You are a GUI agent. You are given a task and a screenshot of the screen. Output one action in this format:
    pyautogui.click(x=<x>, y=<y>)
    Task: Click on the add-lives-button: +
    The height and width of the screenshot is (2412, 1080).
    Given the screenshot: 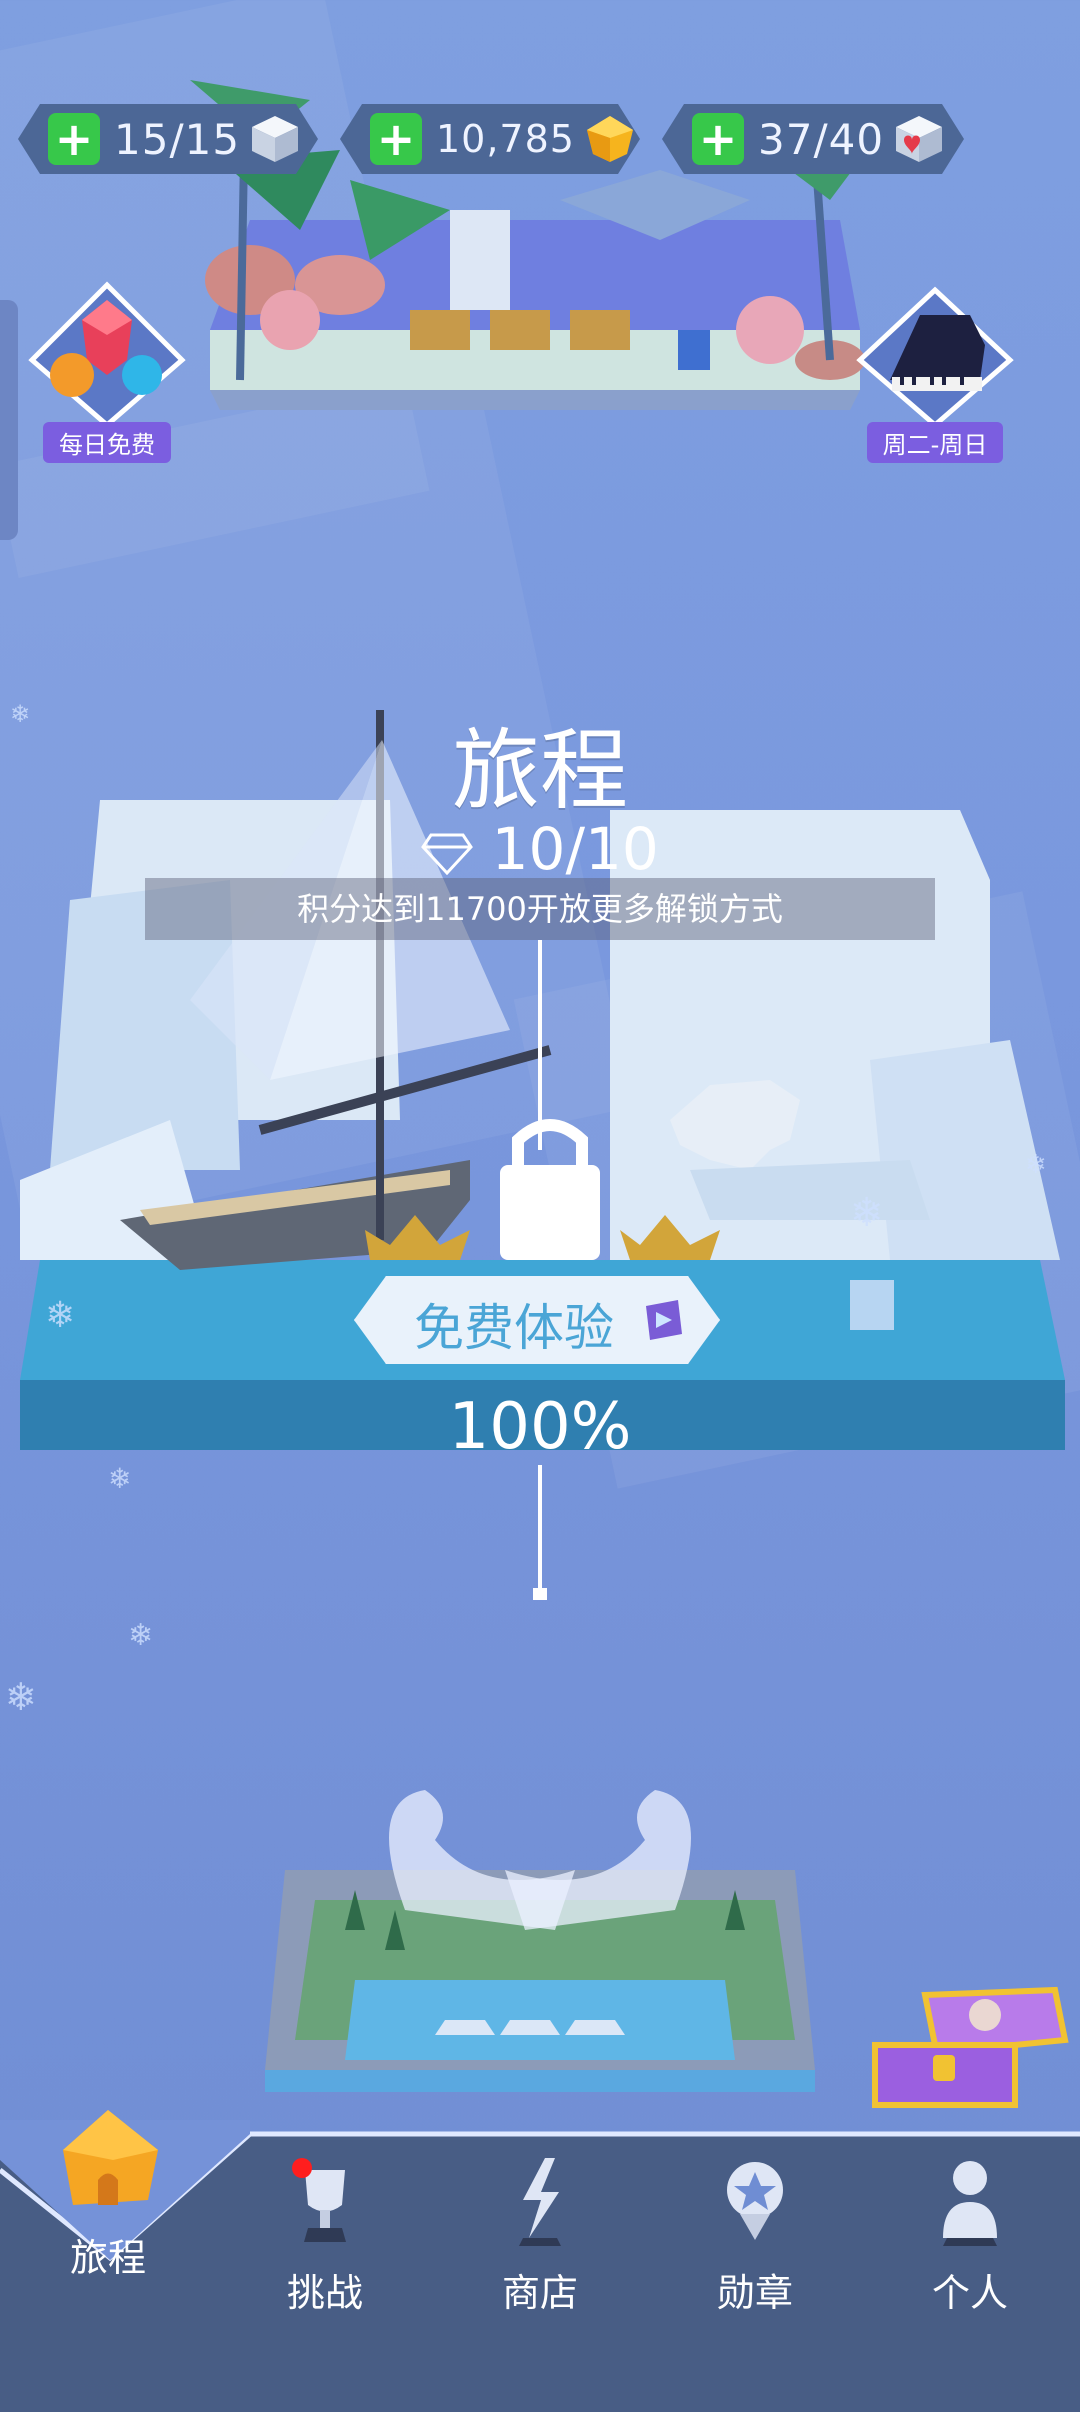 What is the action you would take?
    pyautogui.click(x=74, y=139)
    